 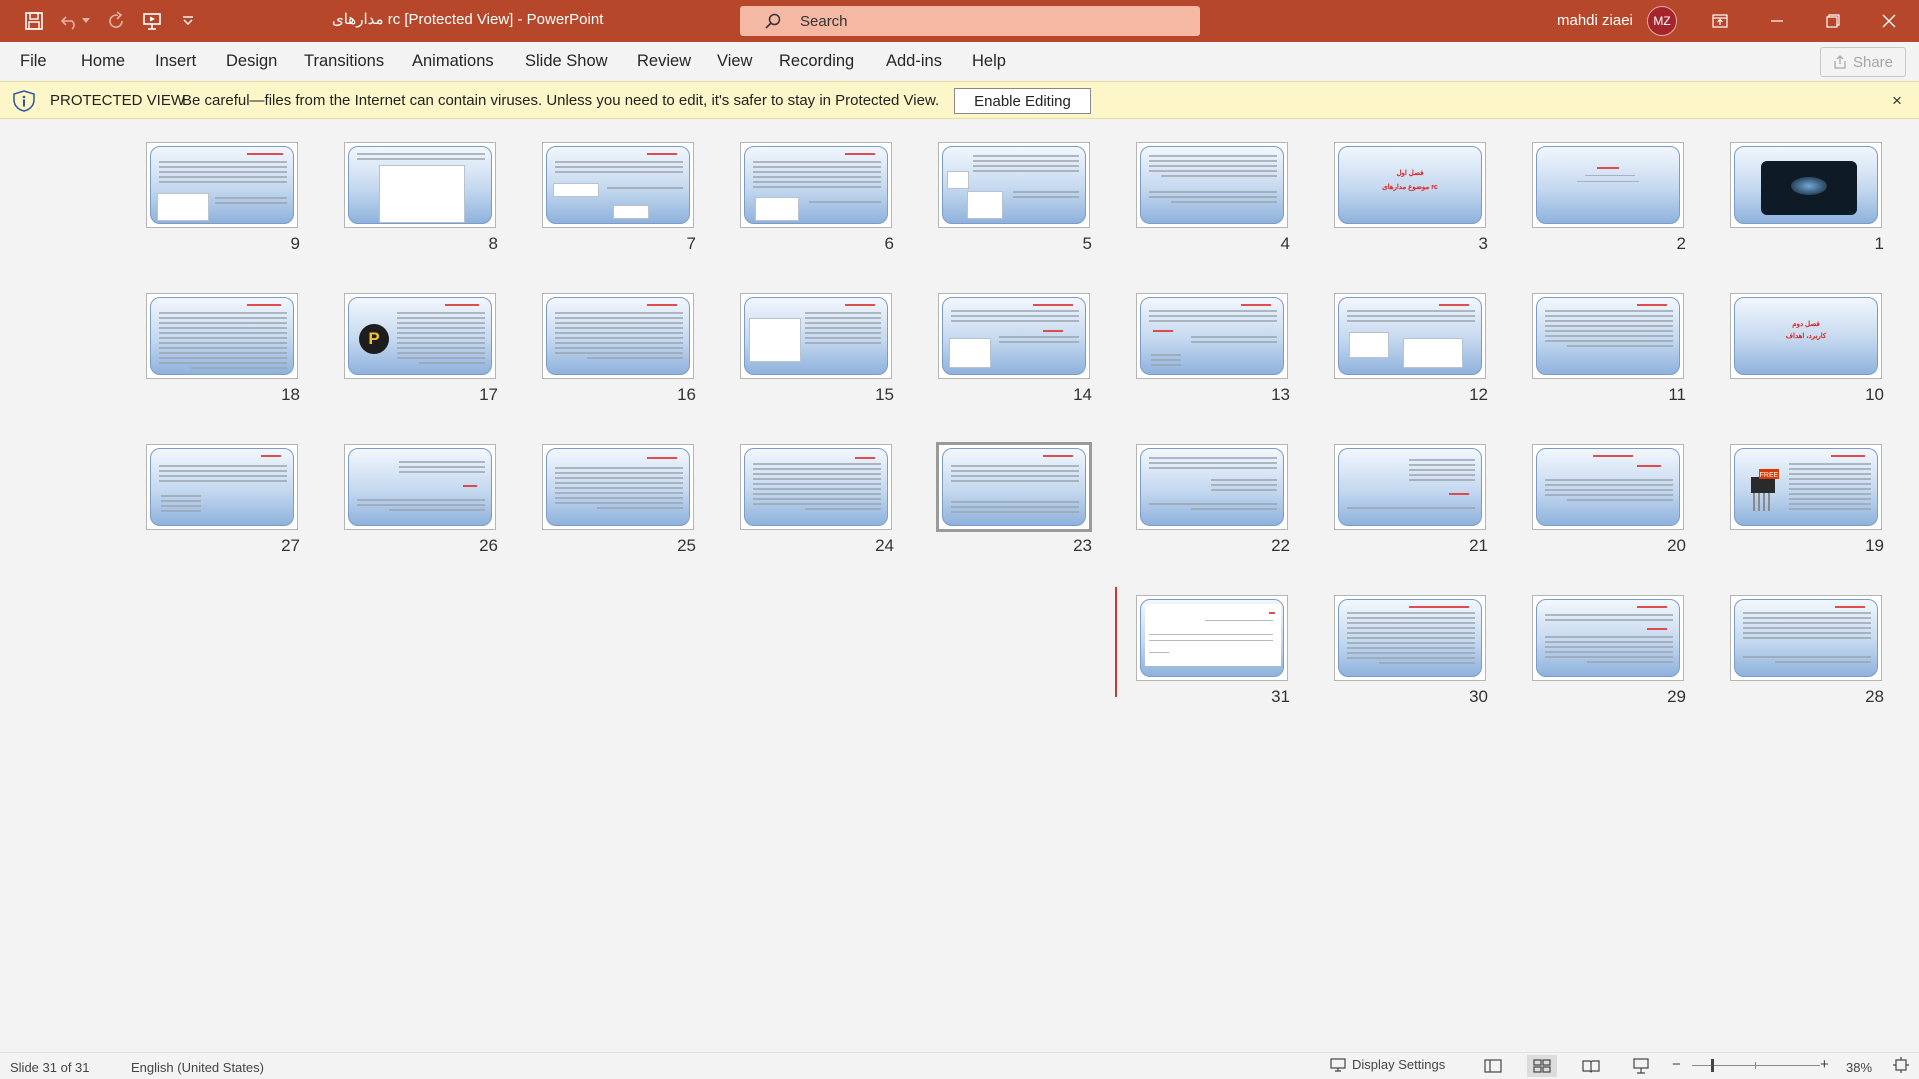 I want to click on slide-number: 1, so click(x=1879, y=243).